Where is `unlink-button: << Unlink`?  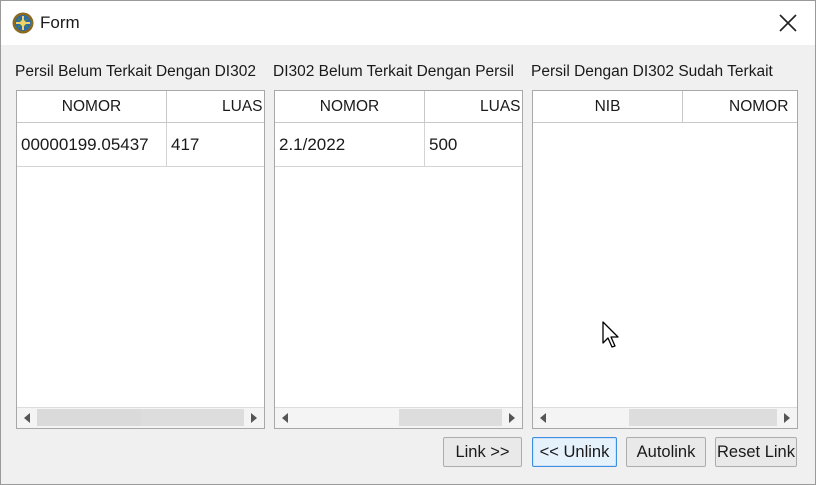 unlink-button: << Unlink is located at coordinates (574, 452).